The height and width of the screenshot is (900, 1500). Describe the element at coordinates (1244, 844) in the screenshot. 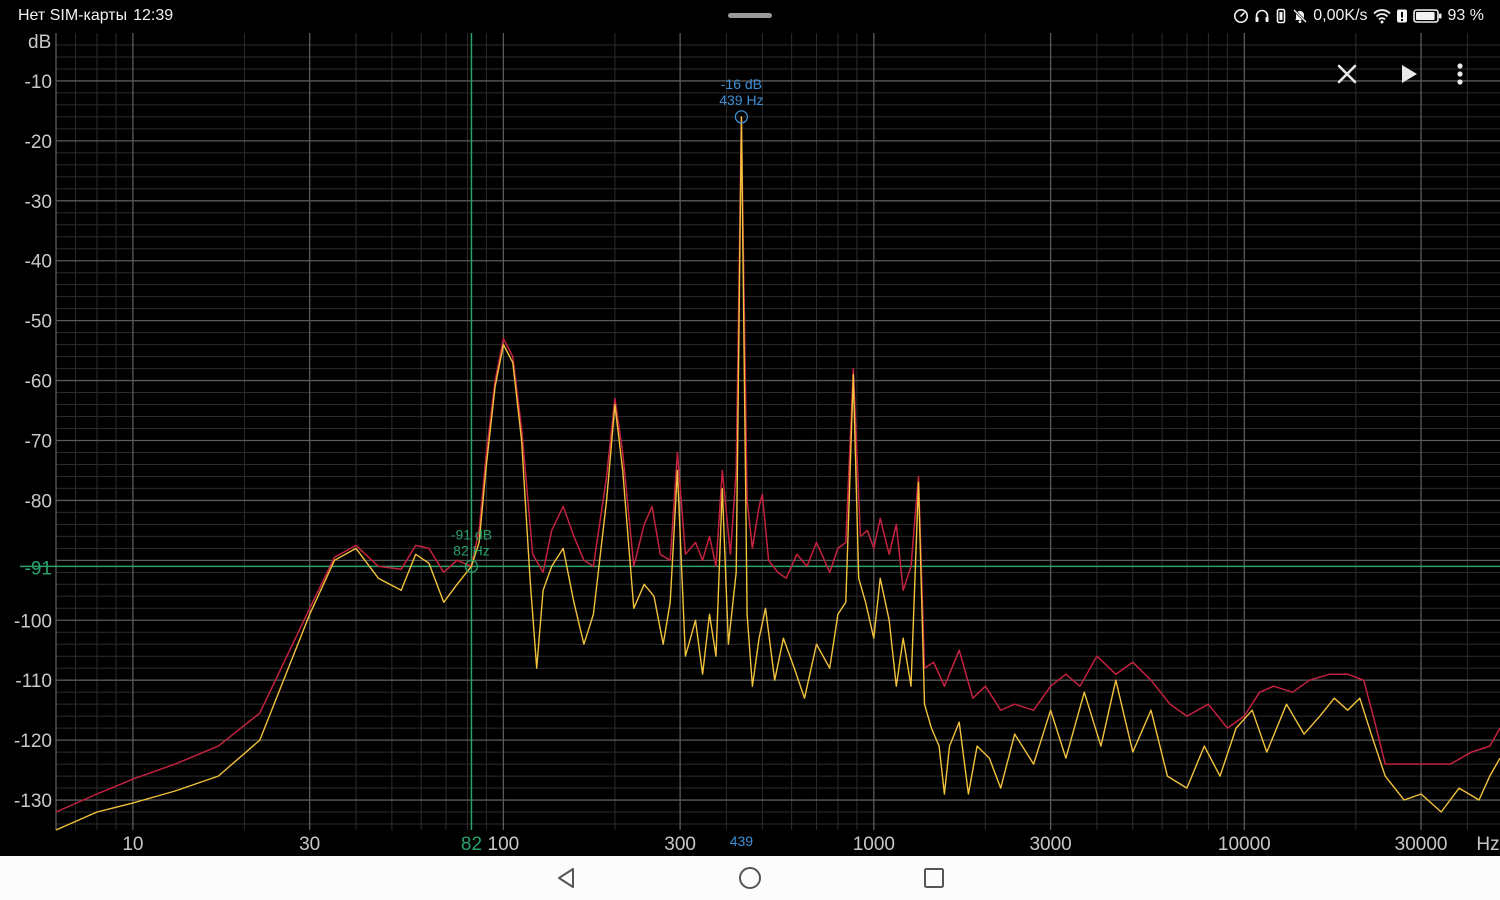

I see `x-tick-label: 10000` at that location.